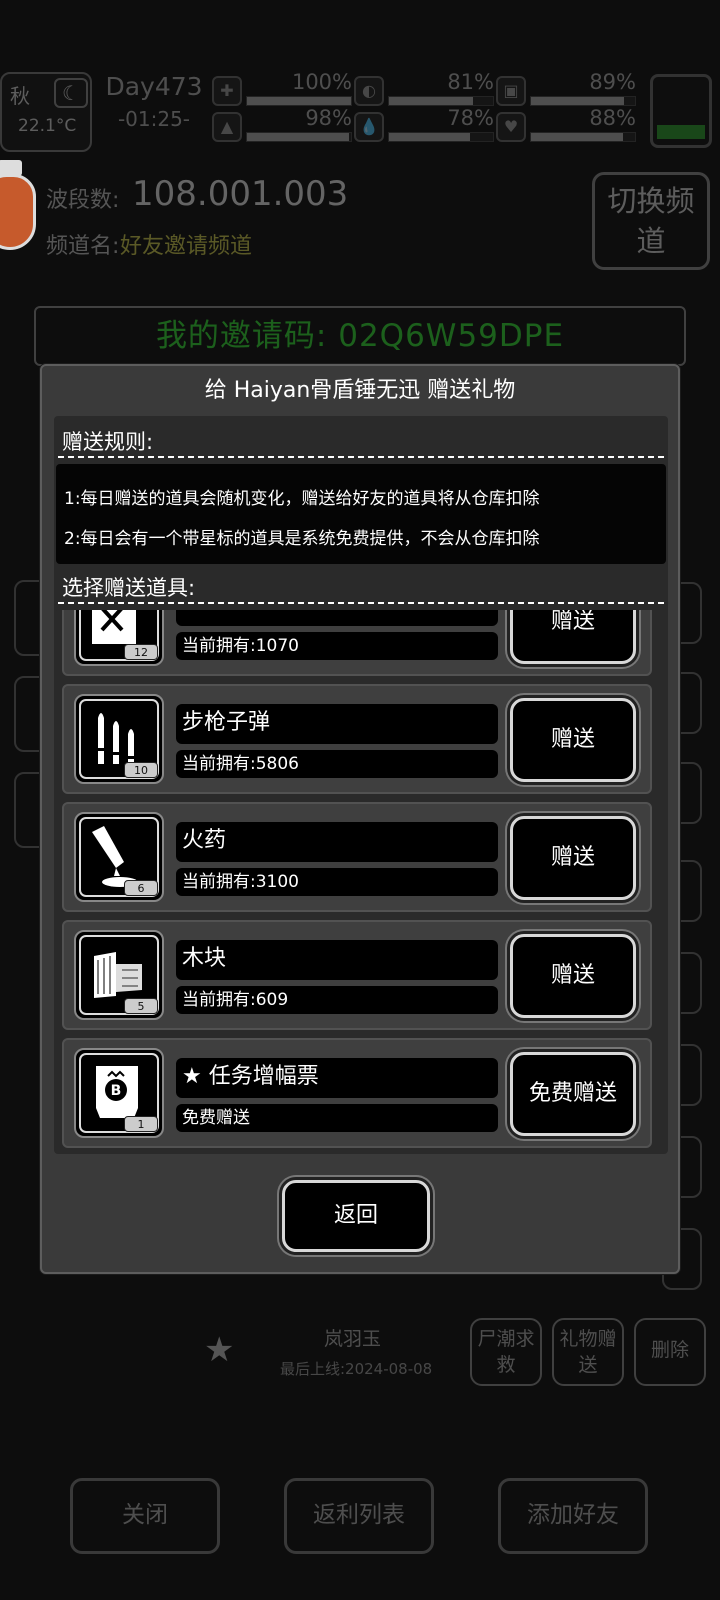 The width and height of the screenshot is (720, 1600). What do you see at coordinates (337, 842) in the screenshot?
I see `item-name: 火药` at bounding box center [337, 842].